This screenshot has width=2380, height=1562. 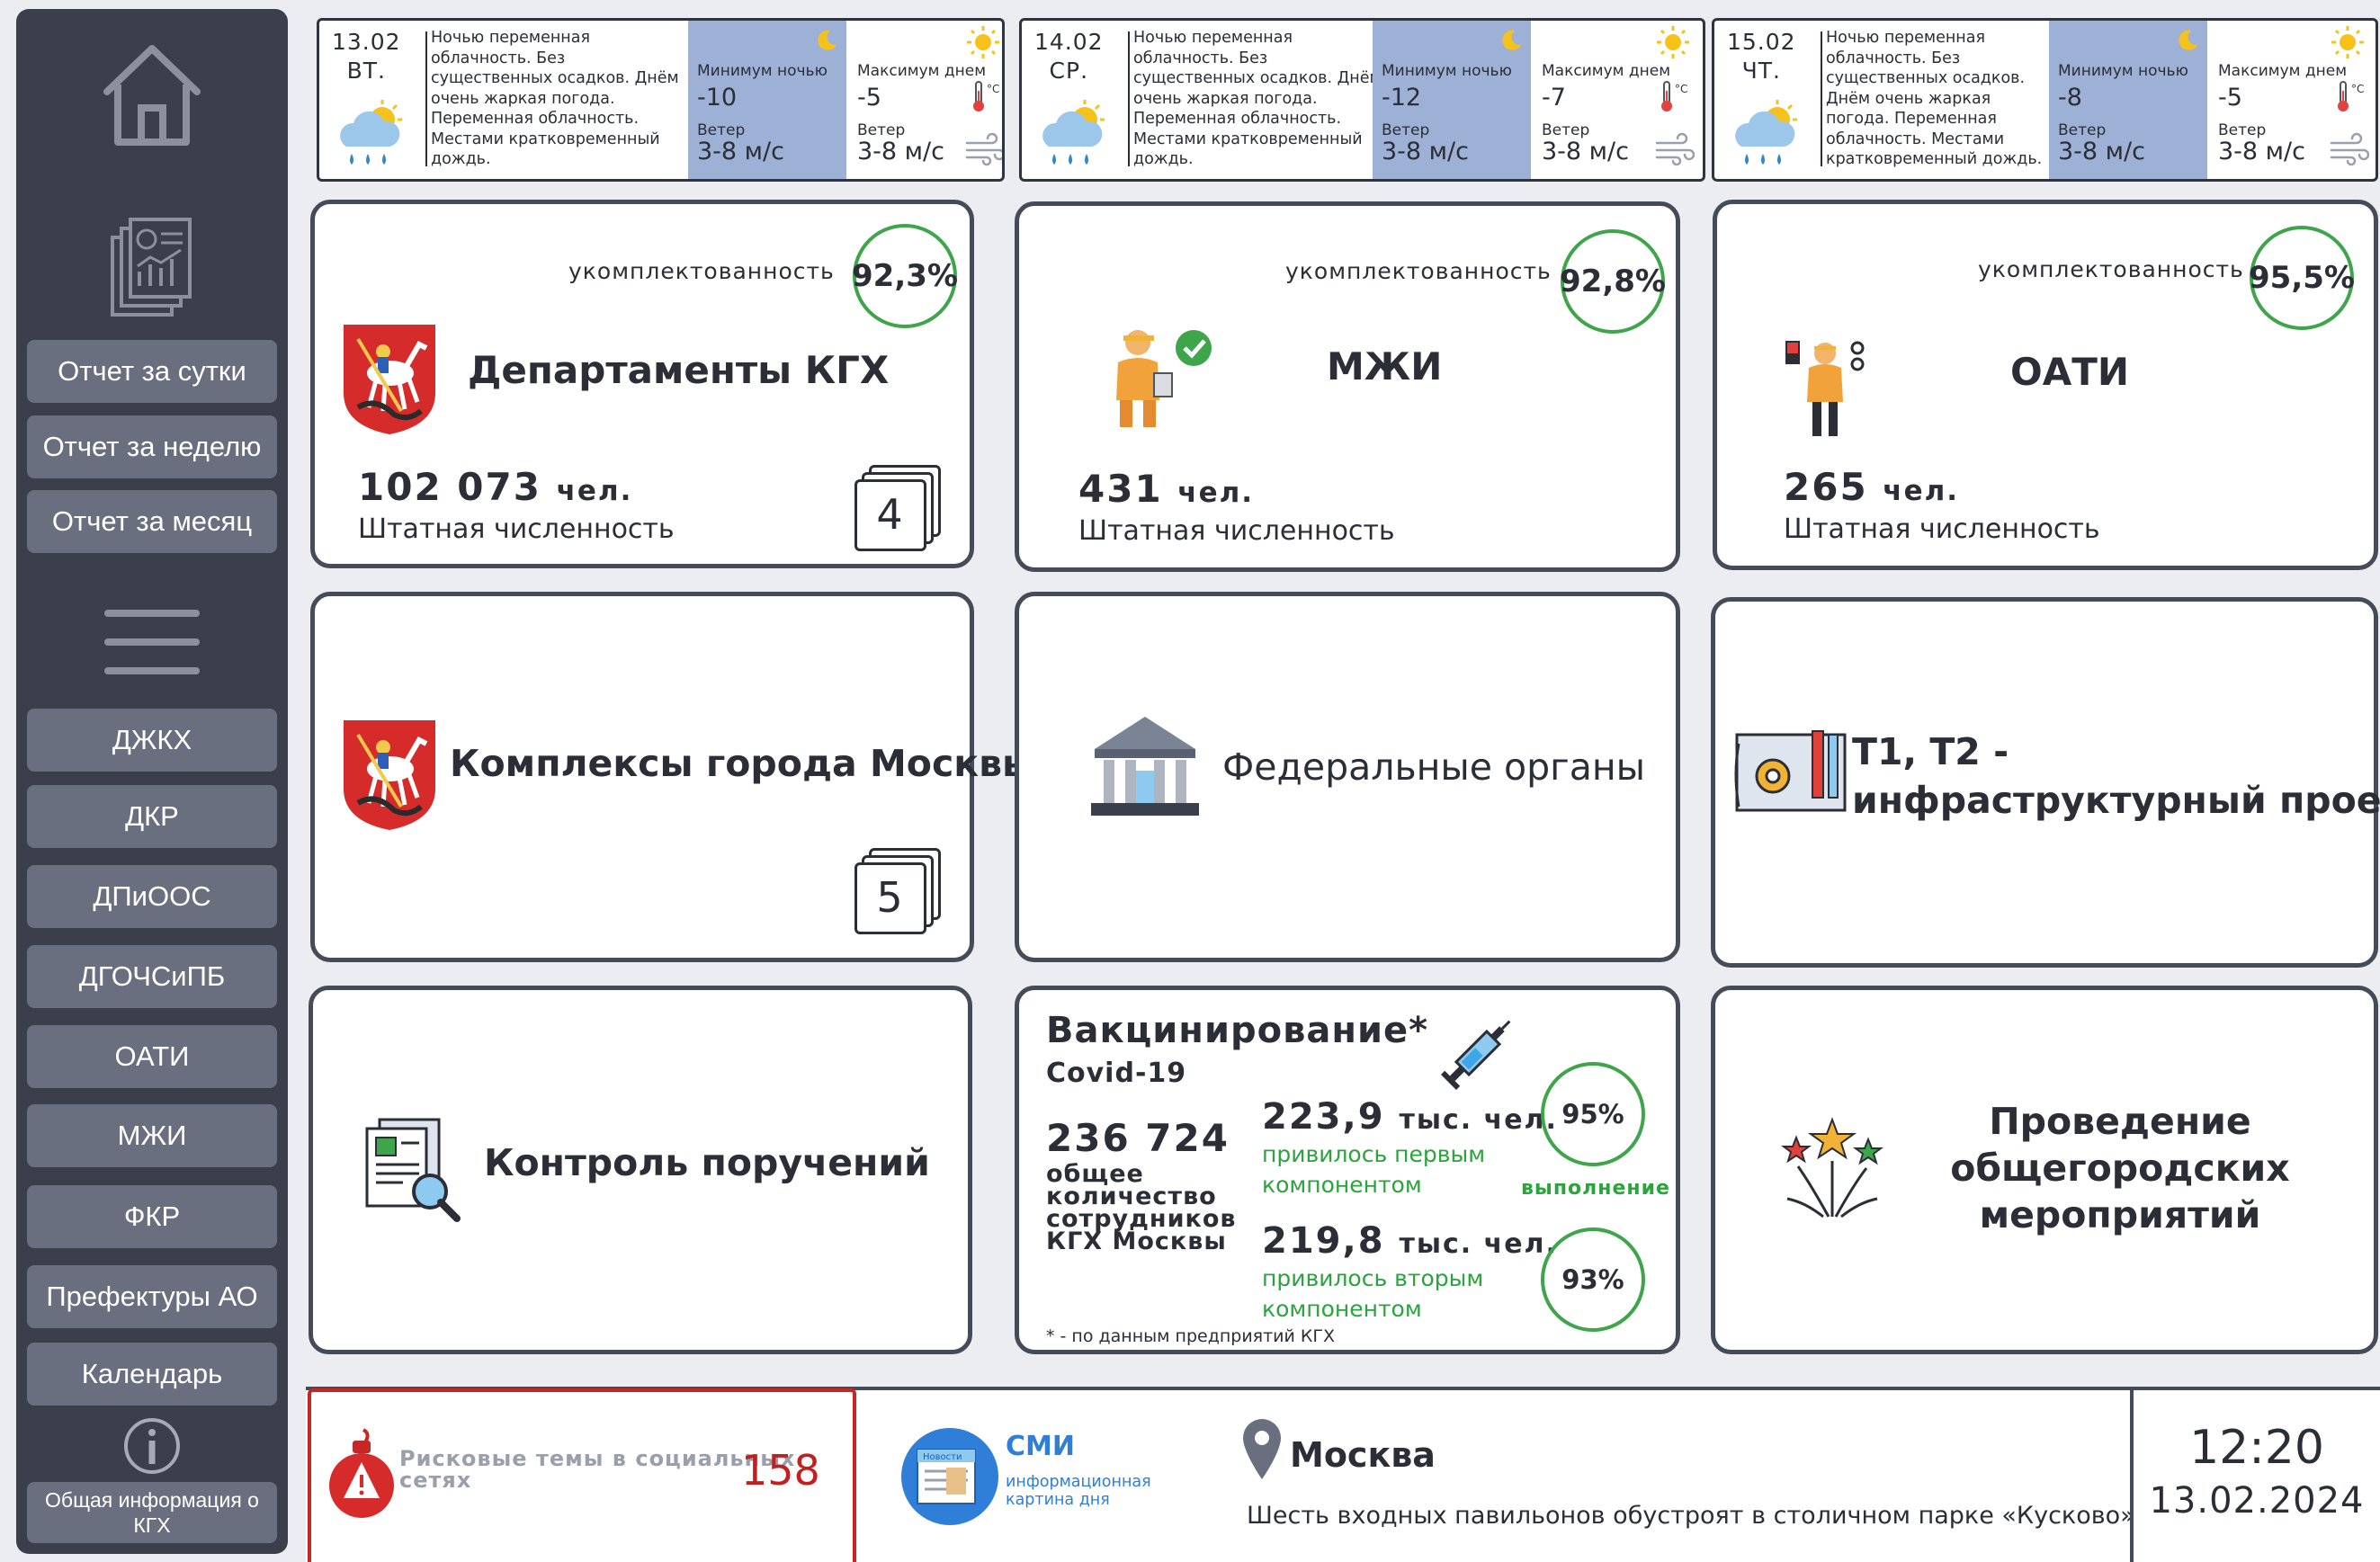 What do you see at coordinates (1363, 1455) in the screenshot?
I see `city-name: Москва` at bounding box center [1363, 1455].